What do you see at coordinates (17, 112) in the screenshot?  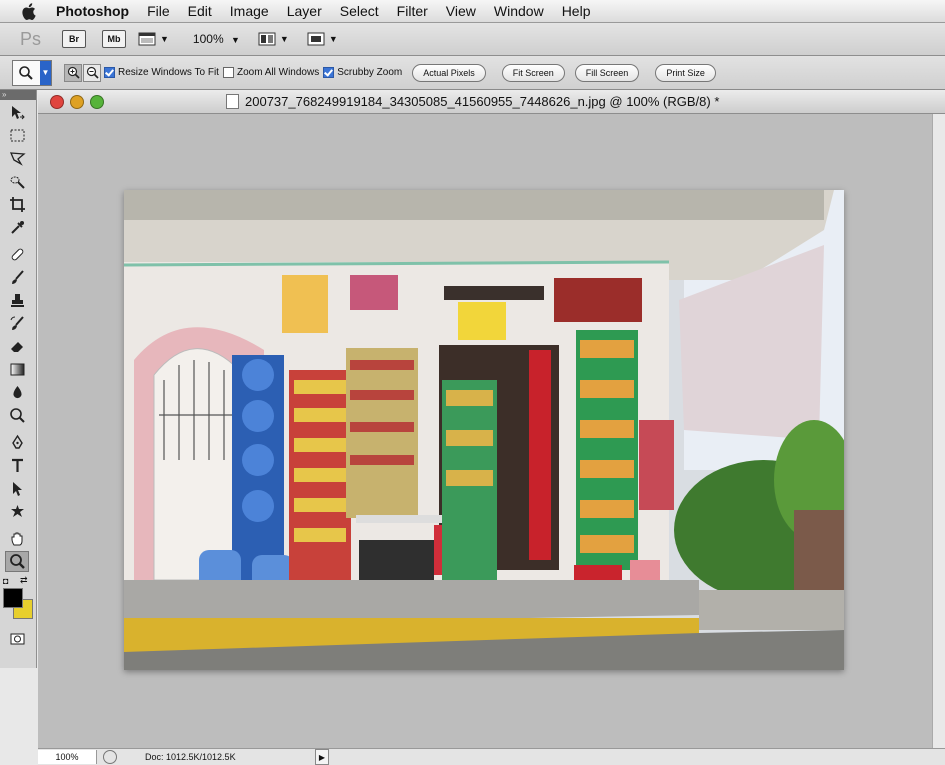 I see `move-tool` at bounding box center [17, 112].